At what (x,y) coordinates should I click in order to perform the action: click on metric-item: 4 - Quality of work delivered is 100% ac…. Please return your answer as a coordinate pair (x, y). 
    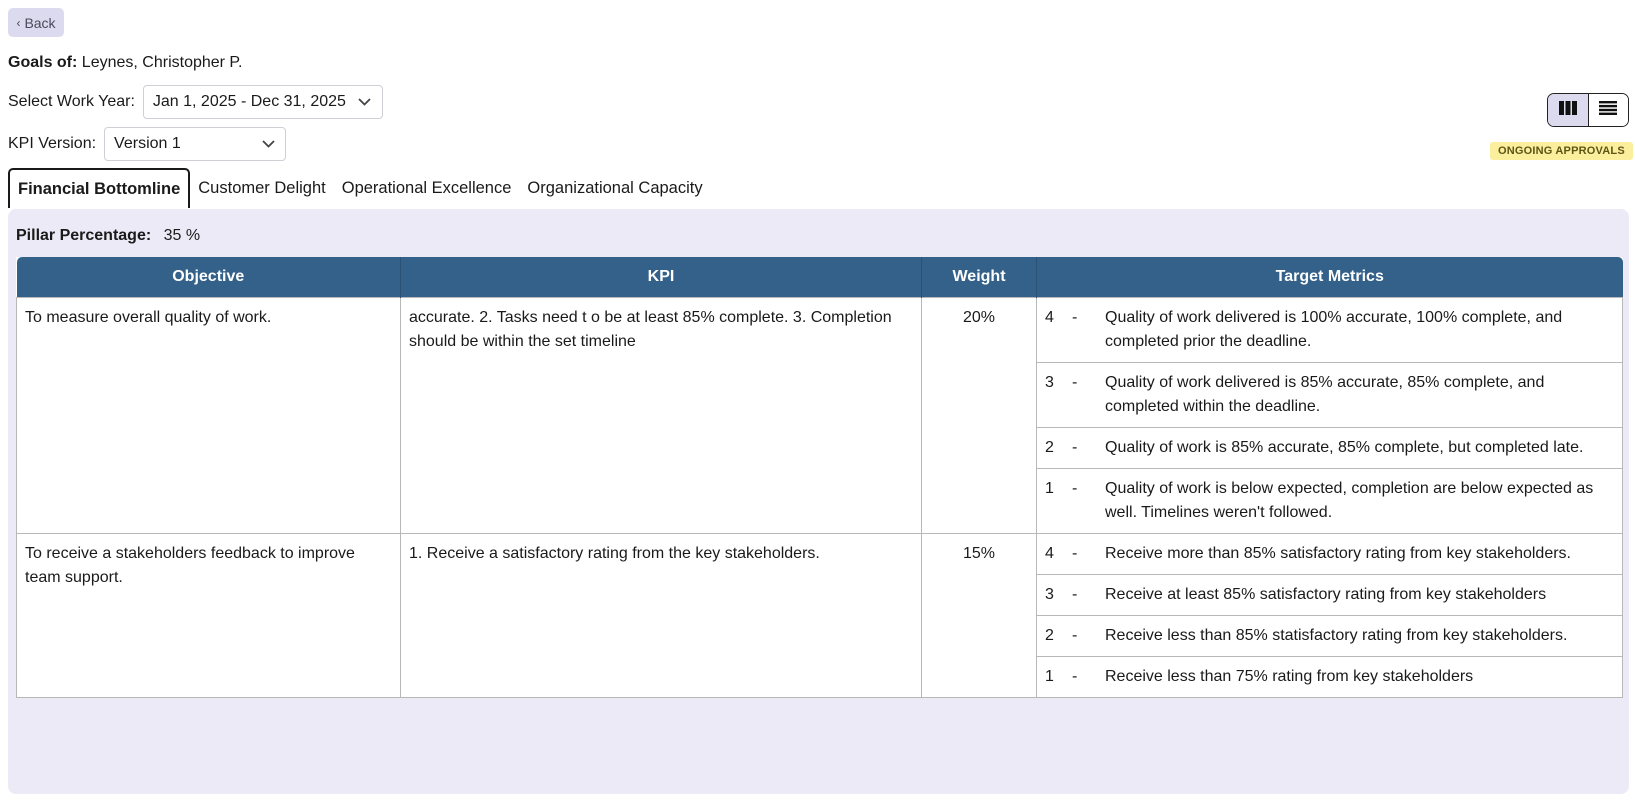
    Looking at the image, I should click on (1329, 330).